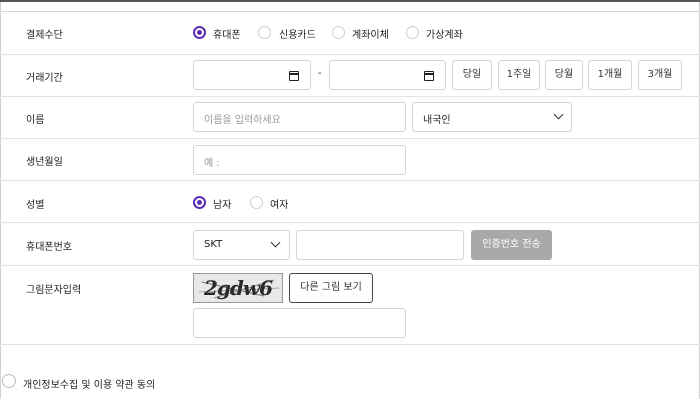 The image size is (700, 399). What do you see at coordinates (387, 75) in the screenshot?
I see `end-date-input` at bounding box center [387, 75].